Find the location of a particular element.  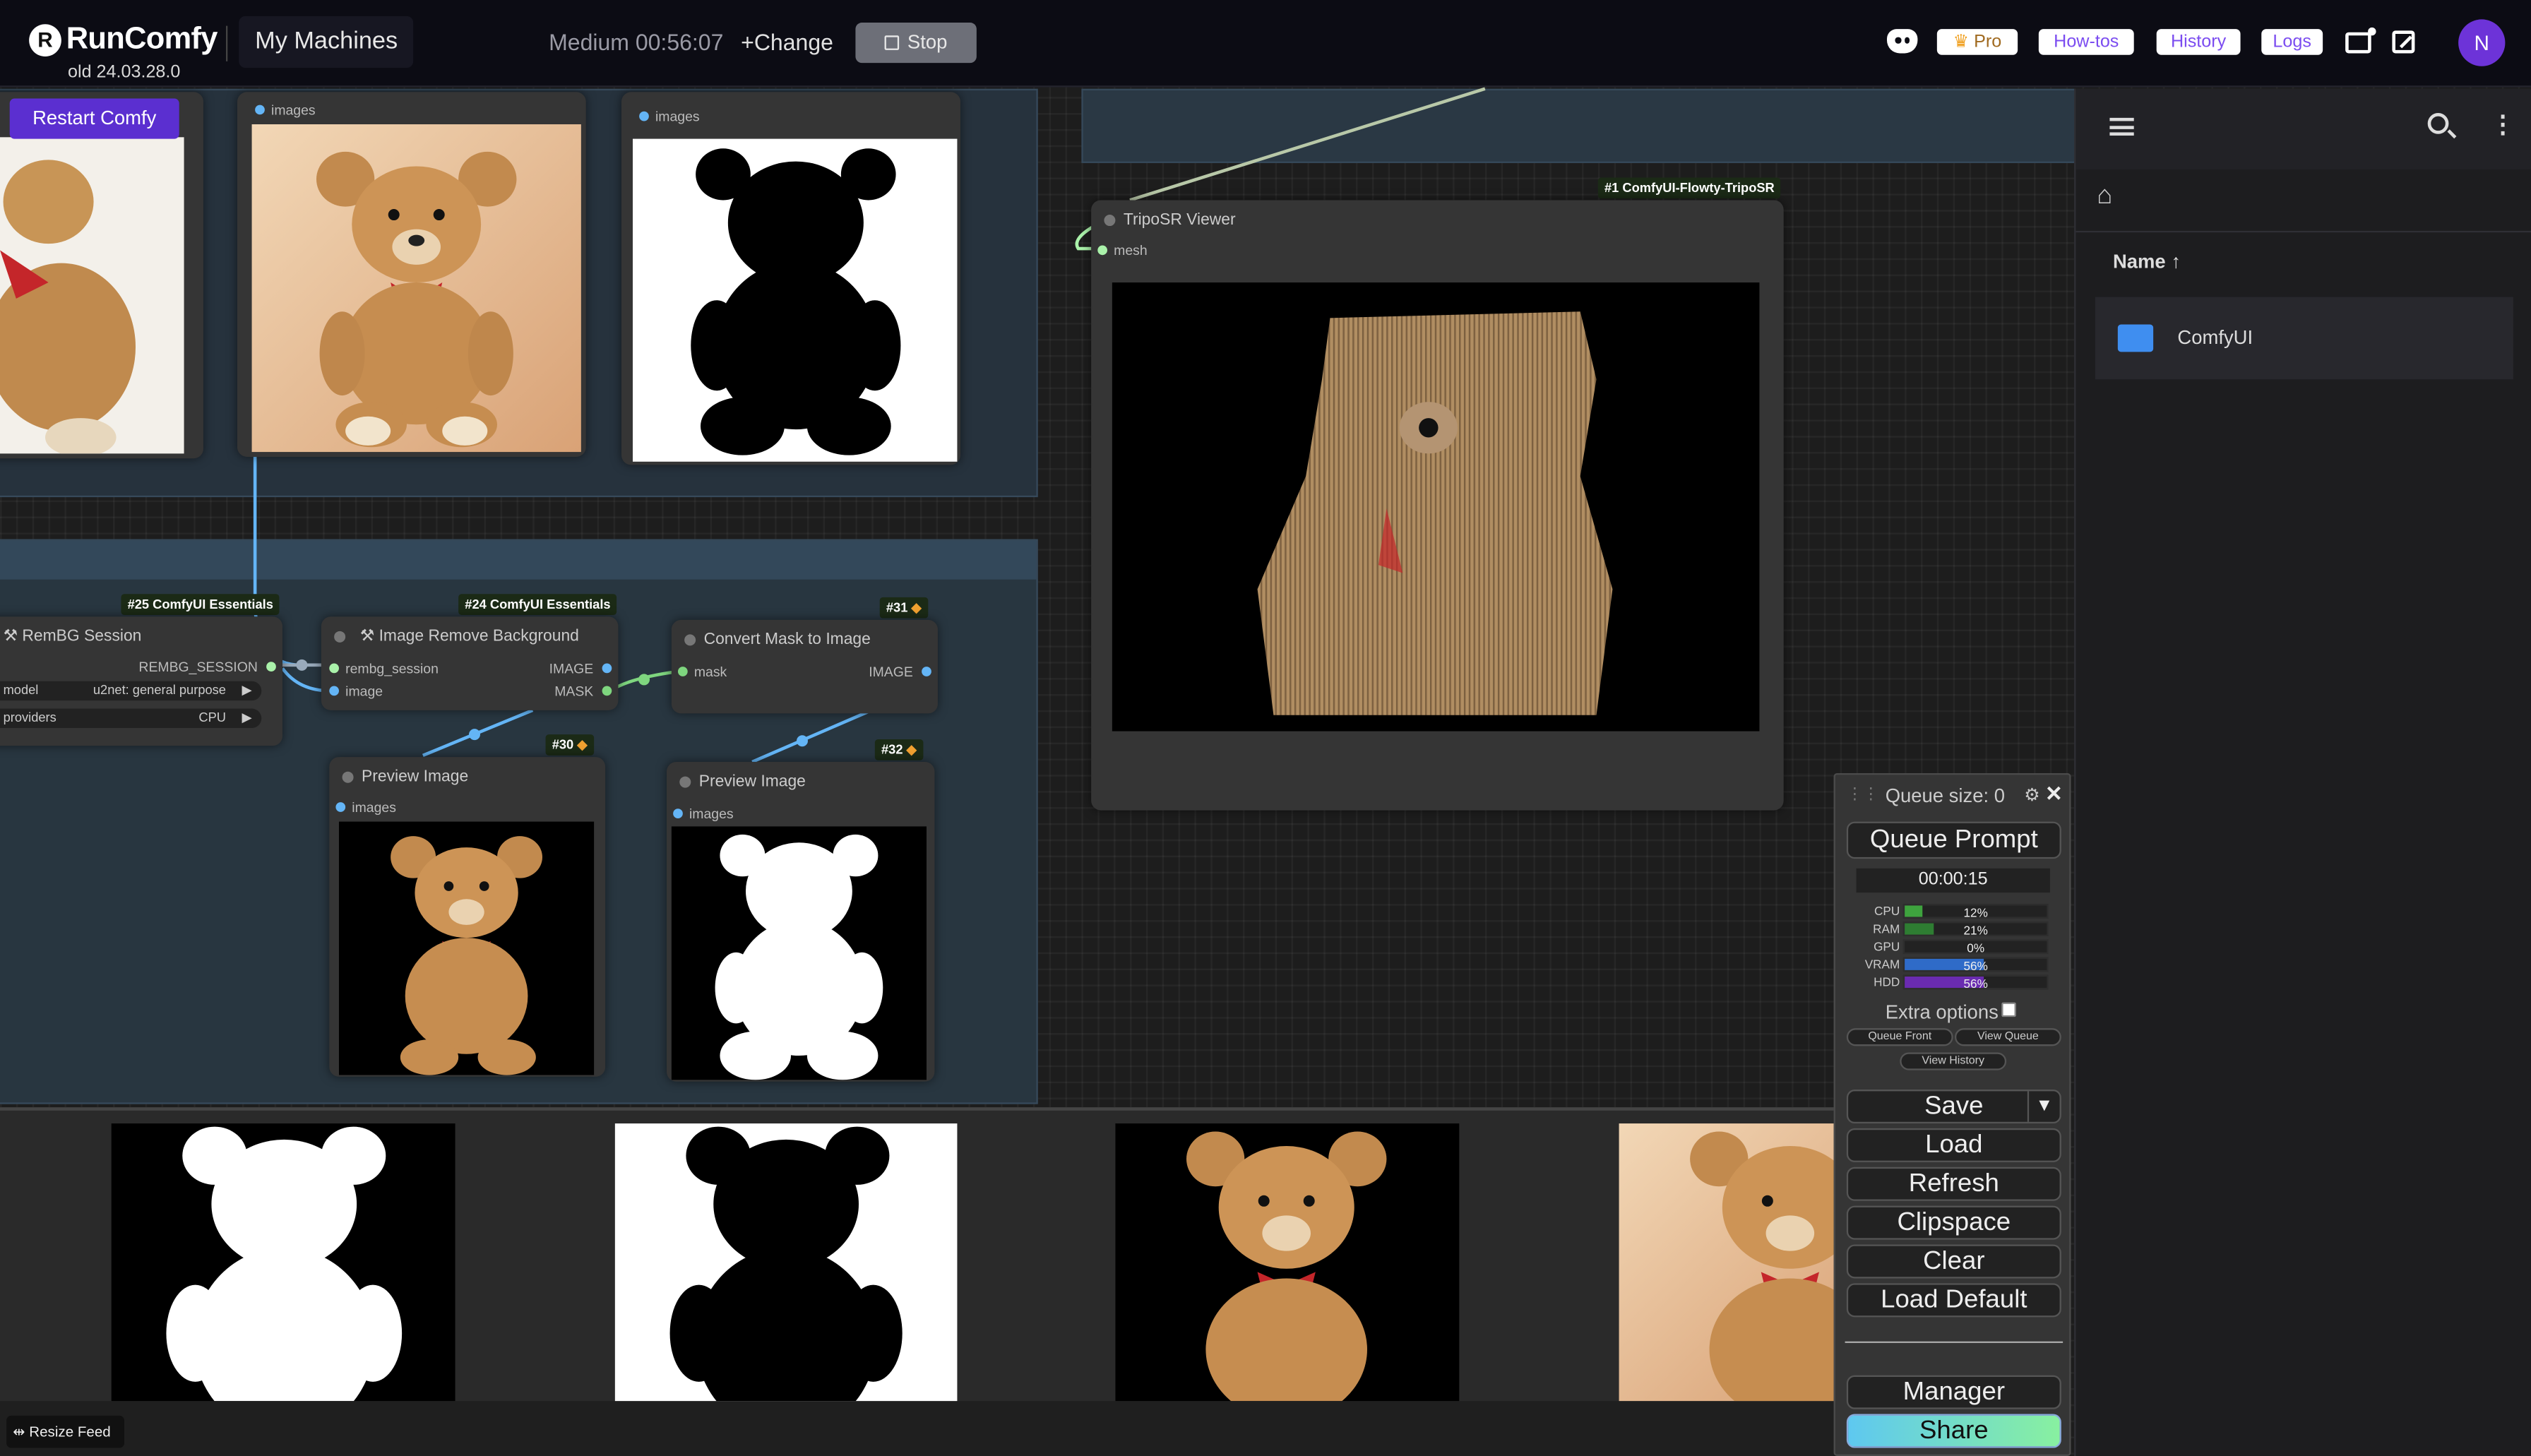

feed-image-mask-white is located at coordinates (283, 1262).